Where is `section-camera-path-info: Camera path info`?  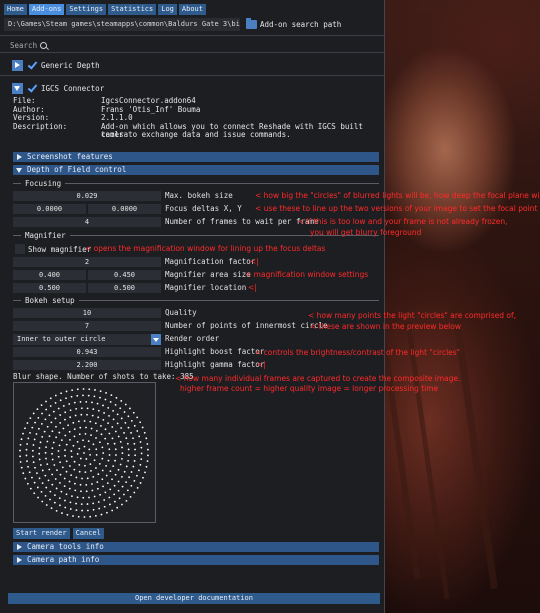
section-camera-path-info: Camera path info is located at coordinates (196, 560).